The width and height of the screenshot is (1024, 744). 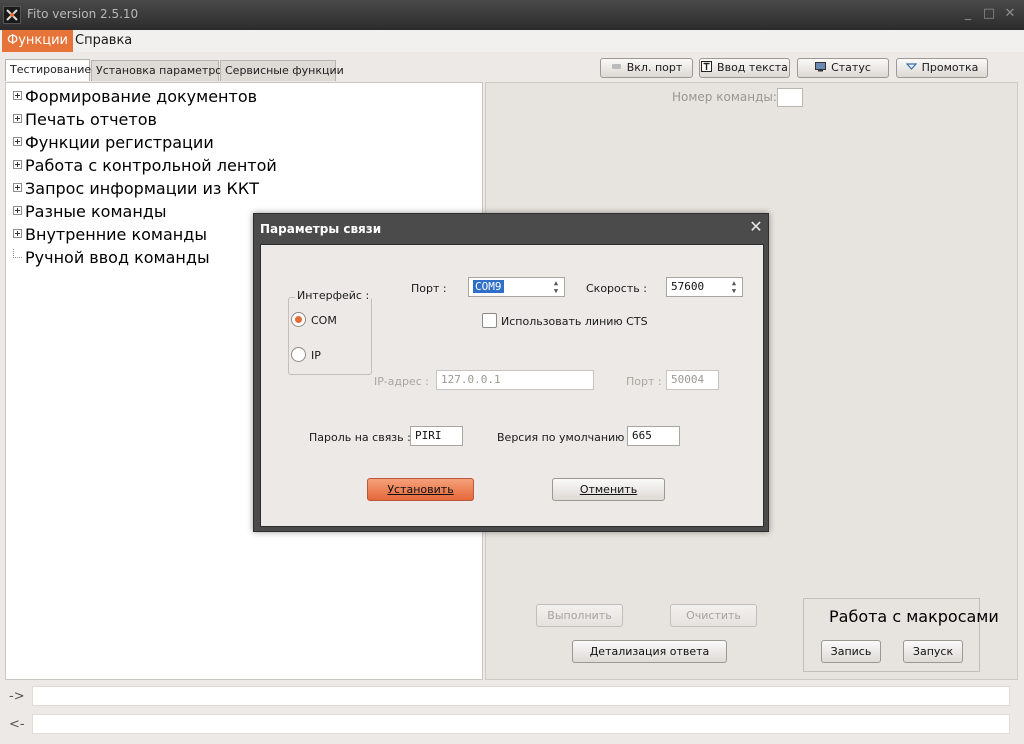 I want to click on dialog-close-icon: ✕, so click(x=756, y=227).